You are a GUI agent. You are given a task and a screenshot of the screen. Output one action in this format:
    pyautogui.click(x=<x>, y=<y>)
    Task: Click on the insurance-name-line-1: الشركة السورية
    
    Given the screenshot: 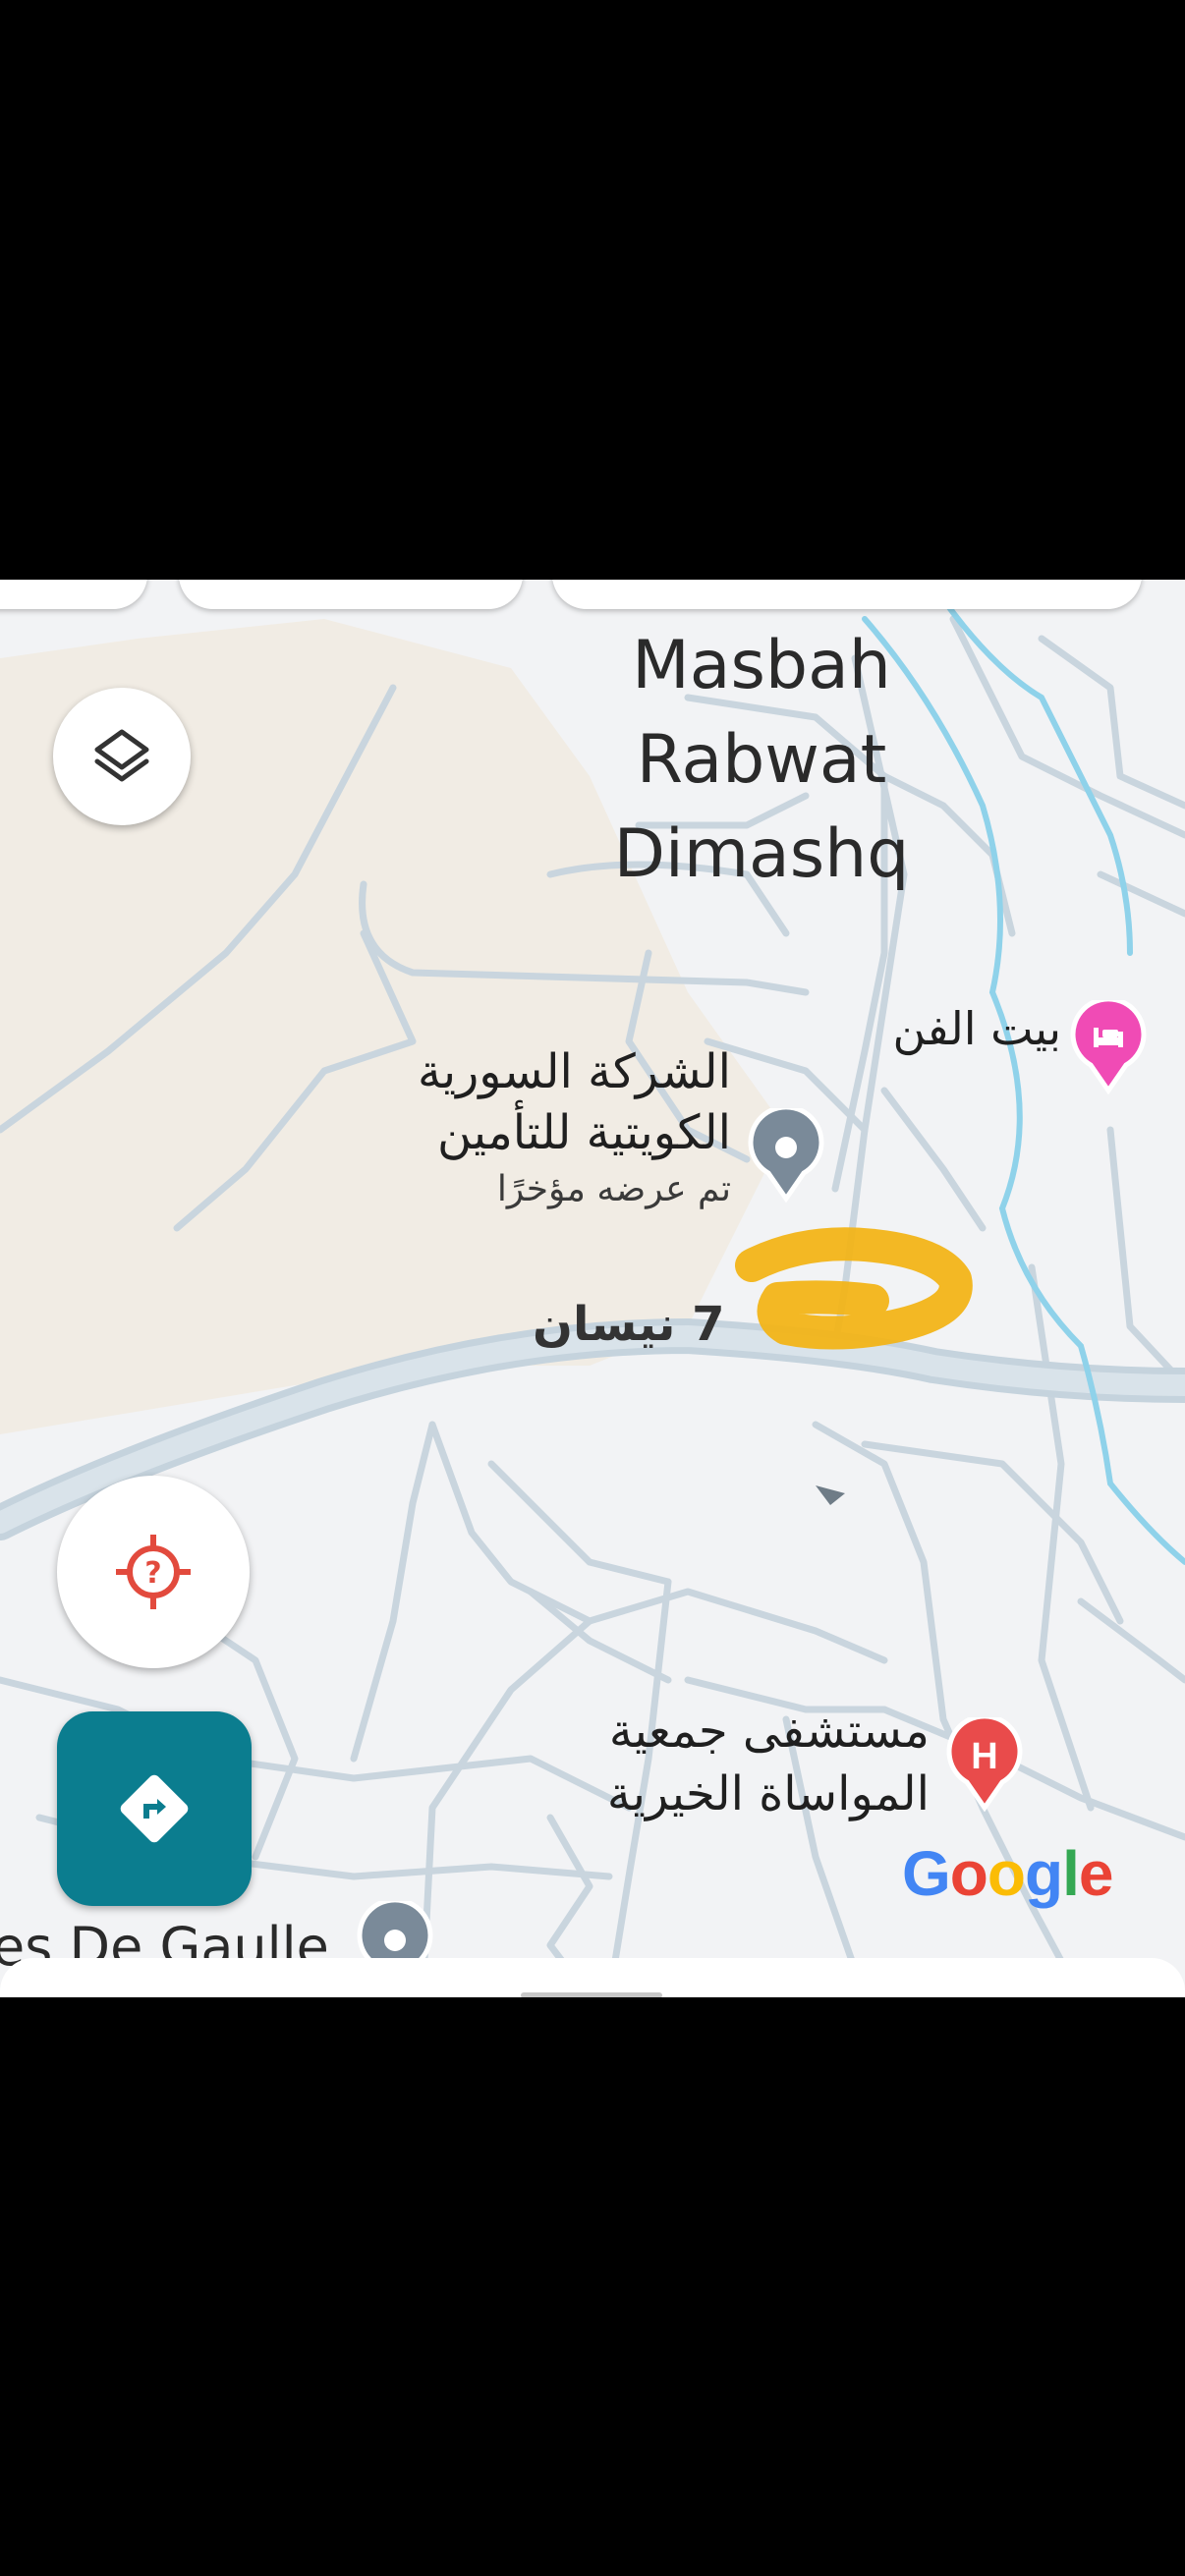 What is the action you would take?
    pyautogui.click(x=575, y=1071)
    